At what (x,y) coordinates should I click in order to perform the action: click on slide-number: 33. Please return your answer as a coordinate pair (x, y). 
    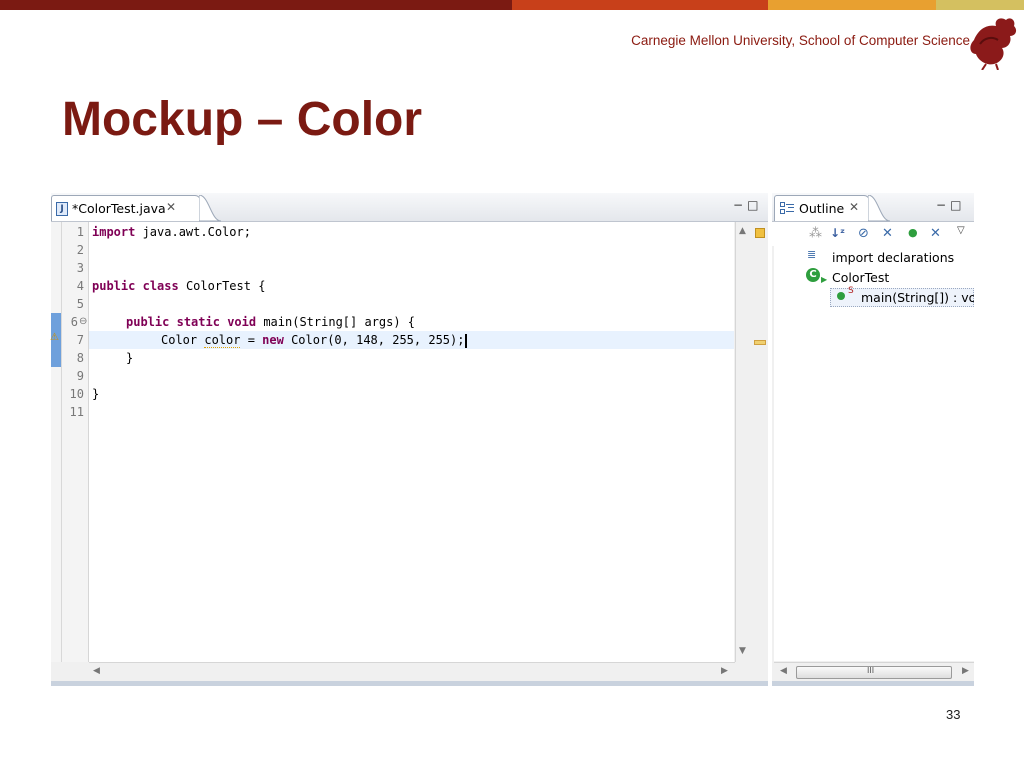
    Looking at the image, I should click on (953, 714).